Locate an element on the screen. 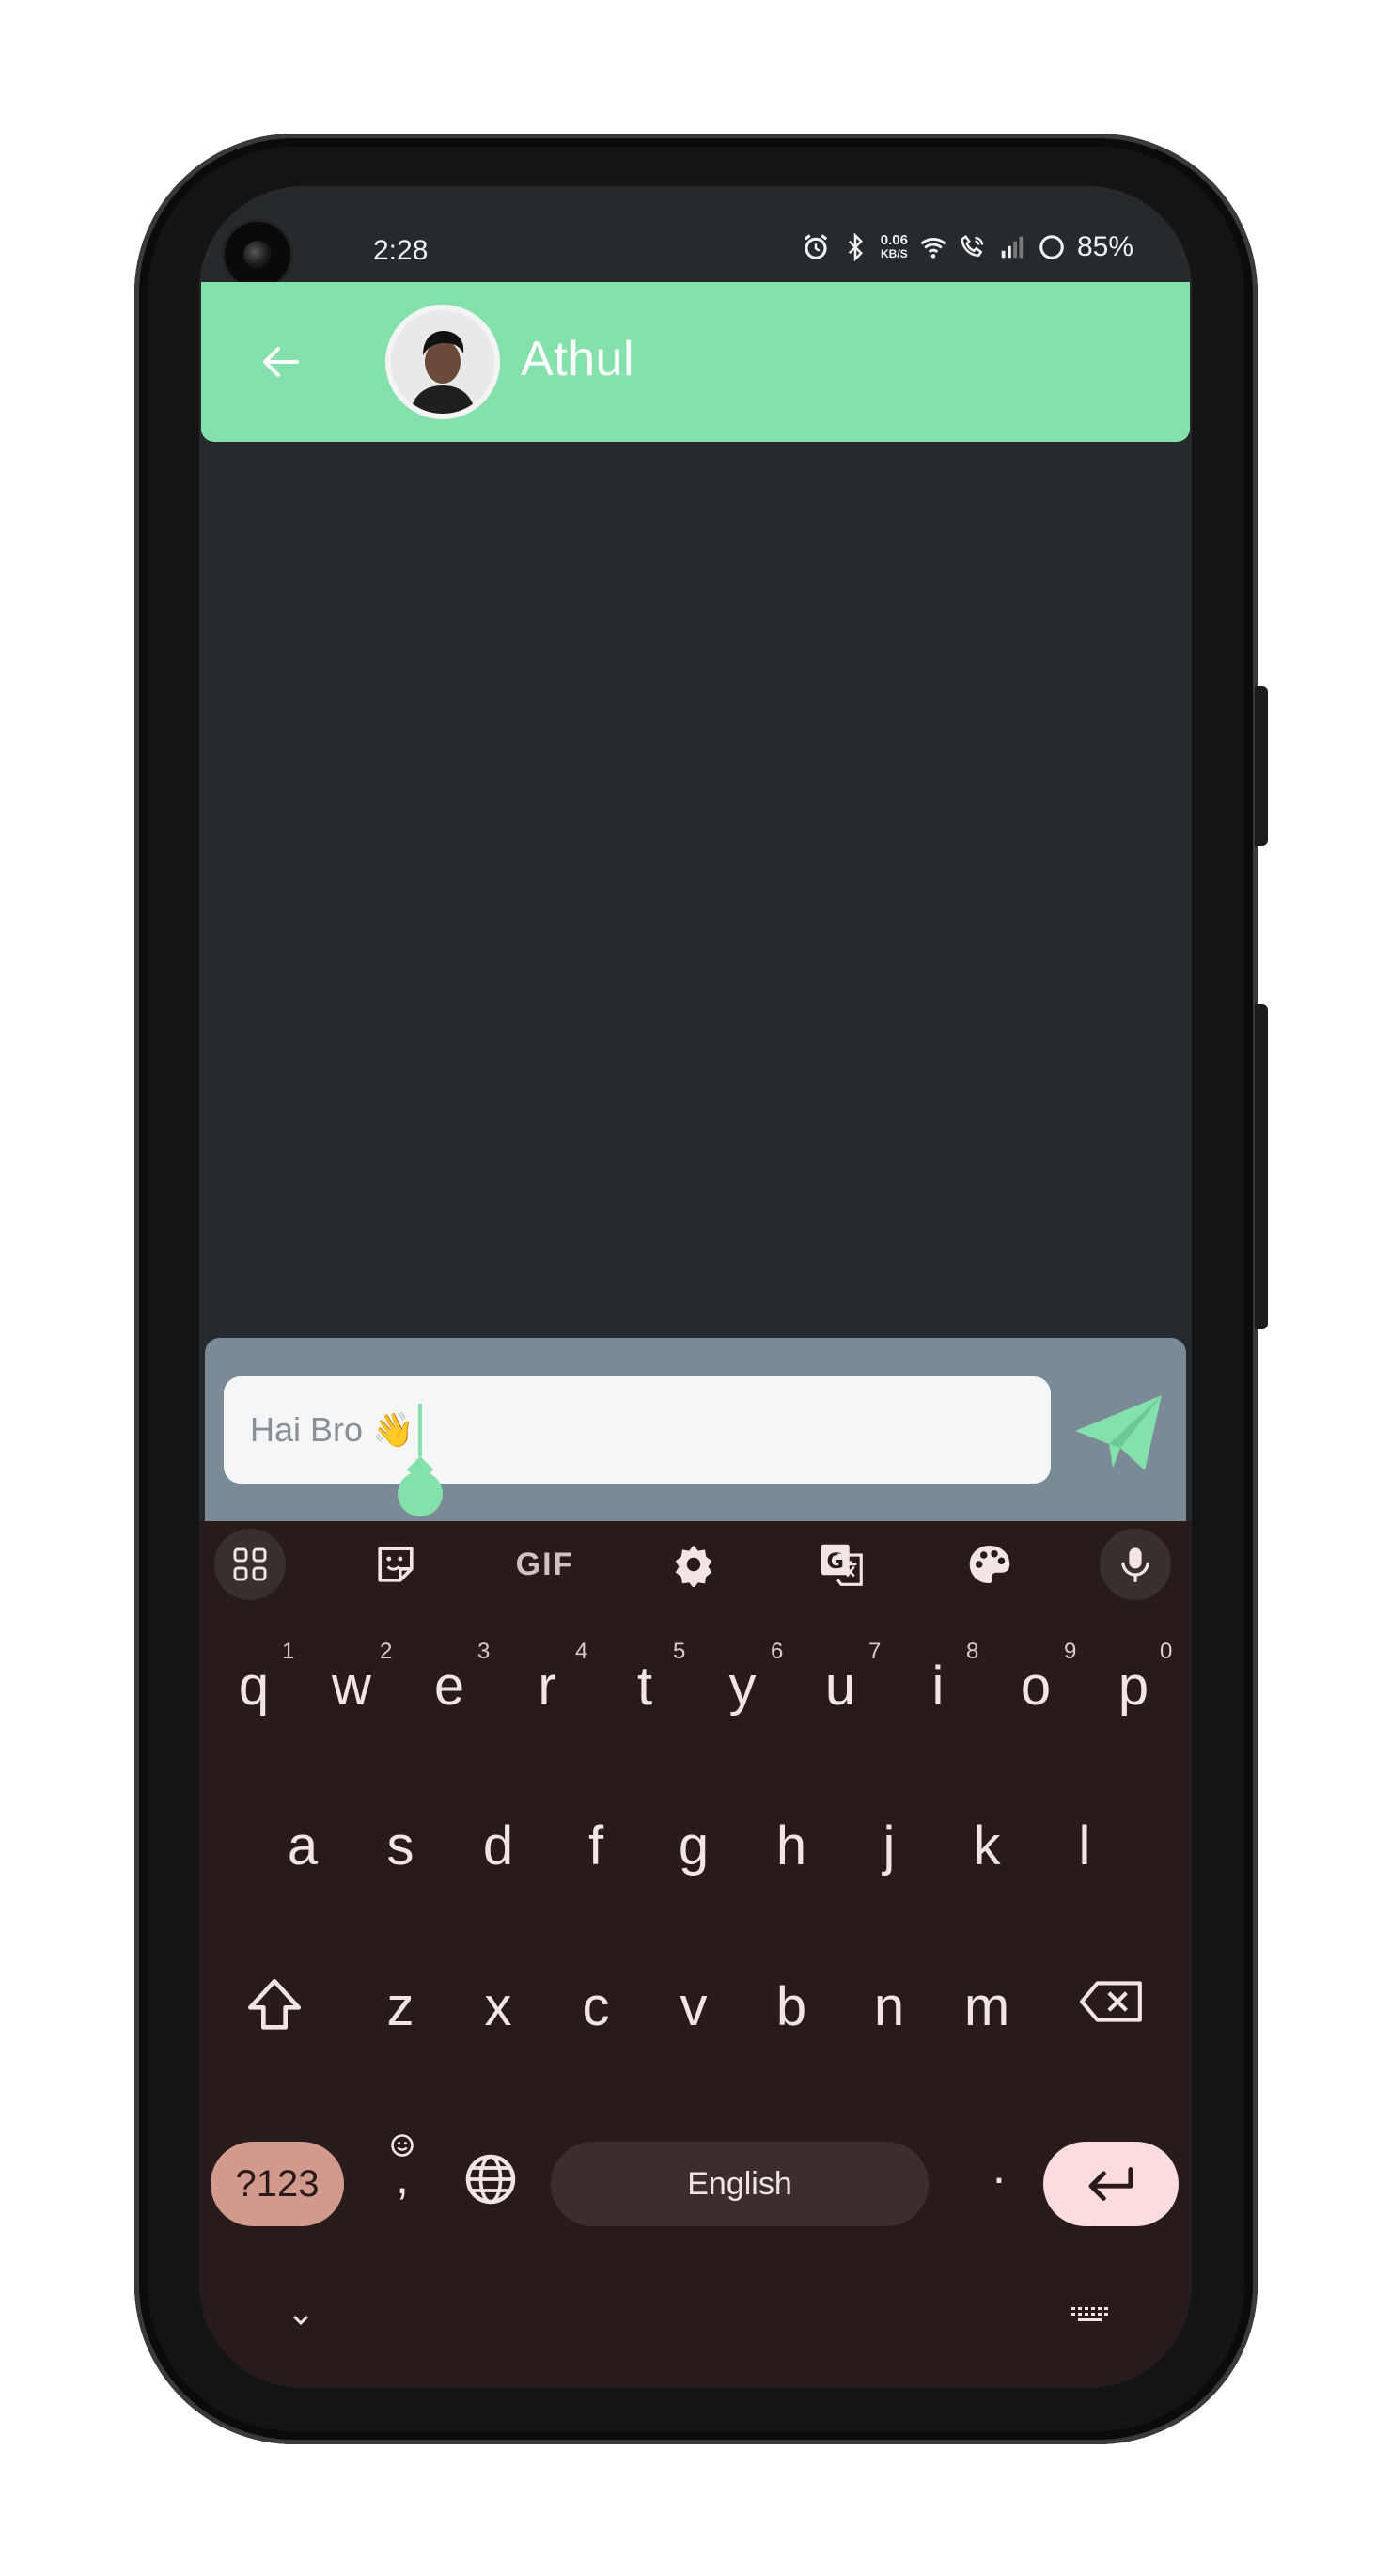  key-k: k is located at coordinates (986, 1846).